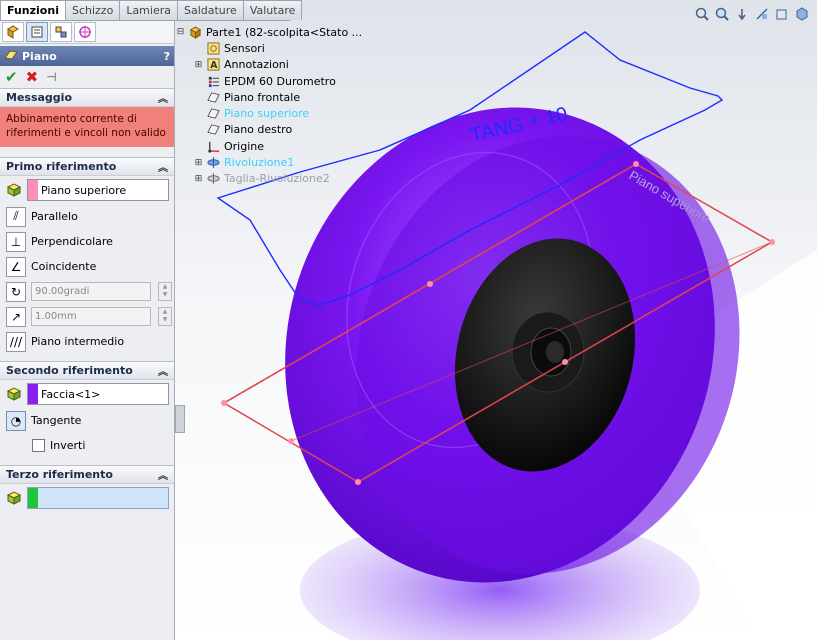 This screenshot has width=817, height=643. I want to click on perpendicular-option: ⊥ Perpendicolare, so click(87, 241).